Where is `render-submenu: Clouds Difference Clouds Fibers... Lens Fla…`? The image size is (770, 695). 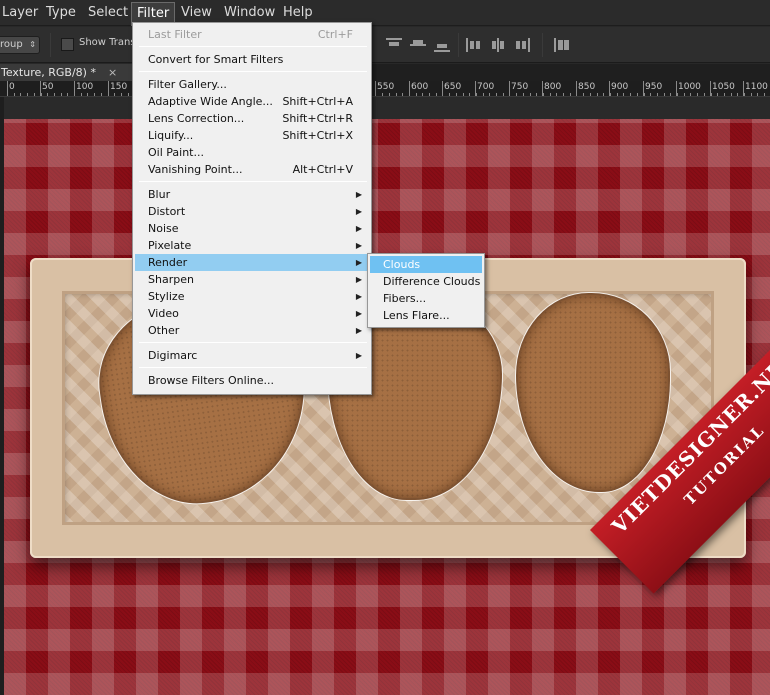 render-submenu: Clouds Difference Clouds Fibers... Lens Fla… is located at coordinates (426, 290).